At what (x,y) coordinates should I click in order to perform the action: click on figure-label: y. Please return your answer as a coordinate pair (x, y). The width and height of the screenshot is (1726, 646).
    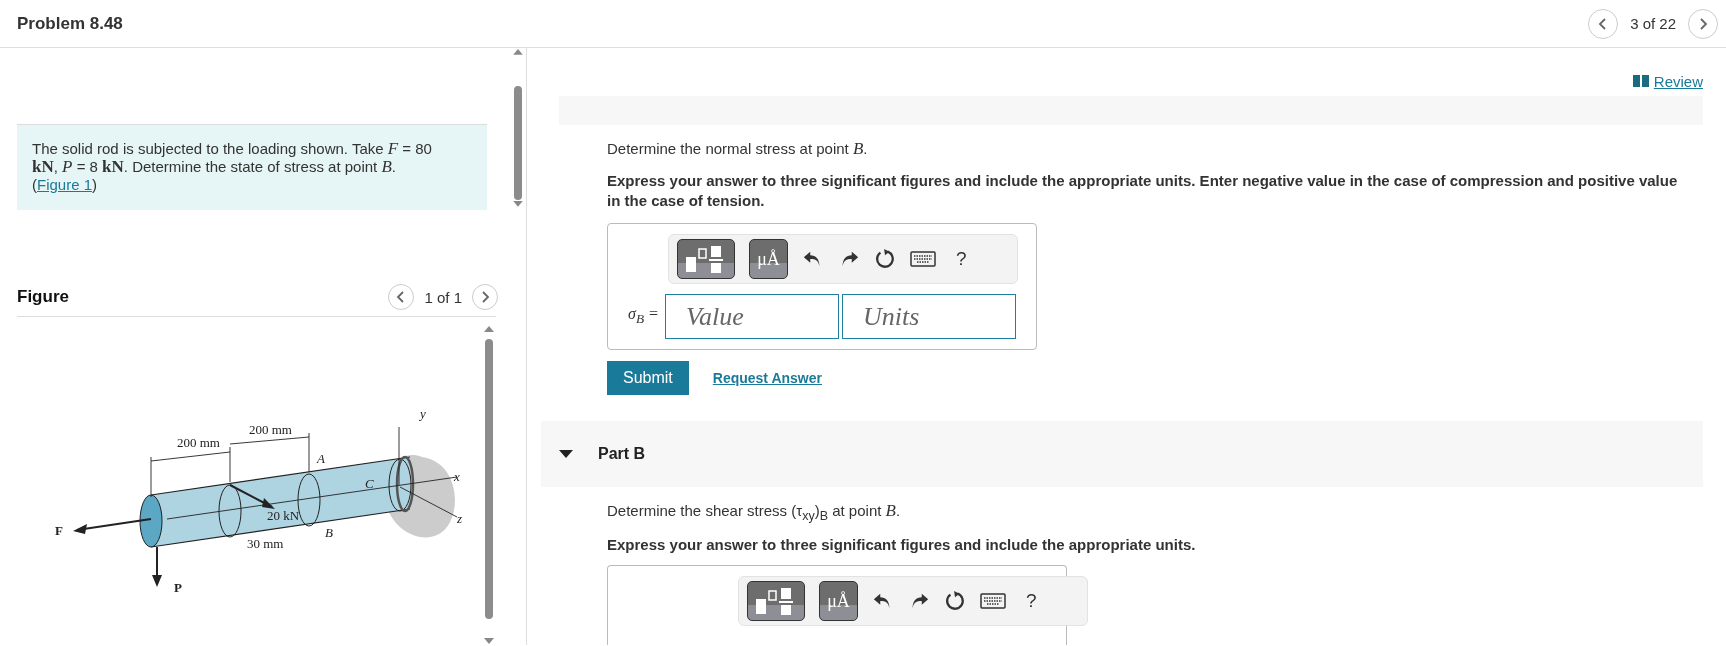
    Looking at the image, I should click on (423, 413).